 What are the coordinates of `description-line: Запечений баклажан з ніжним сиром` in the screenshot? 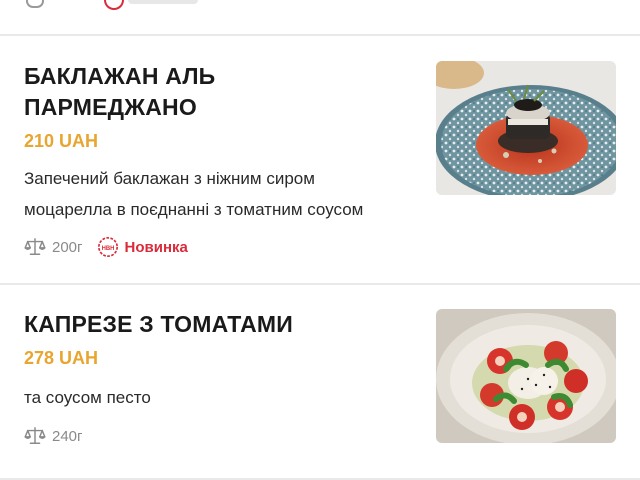 It's located at (169, 178).